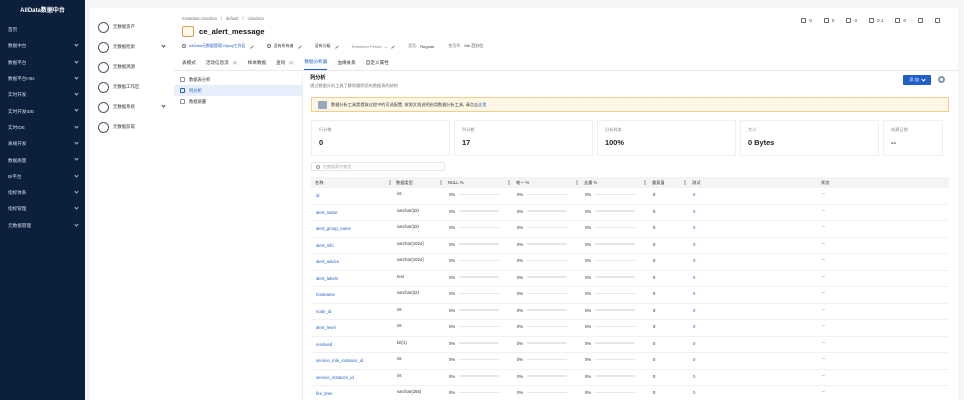 The image size is (964, 400). Describe the element at coordinates (806, 20) in the screenshot. I see `action-thumb-up: 0` at that location.